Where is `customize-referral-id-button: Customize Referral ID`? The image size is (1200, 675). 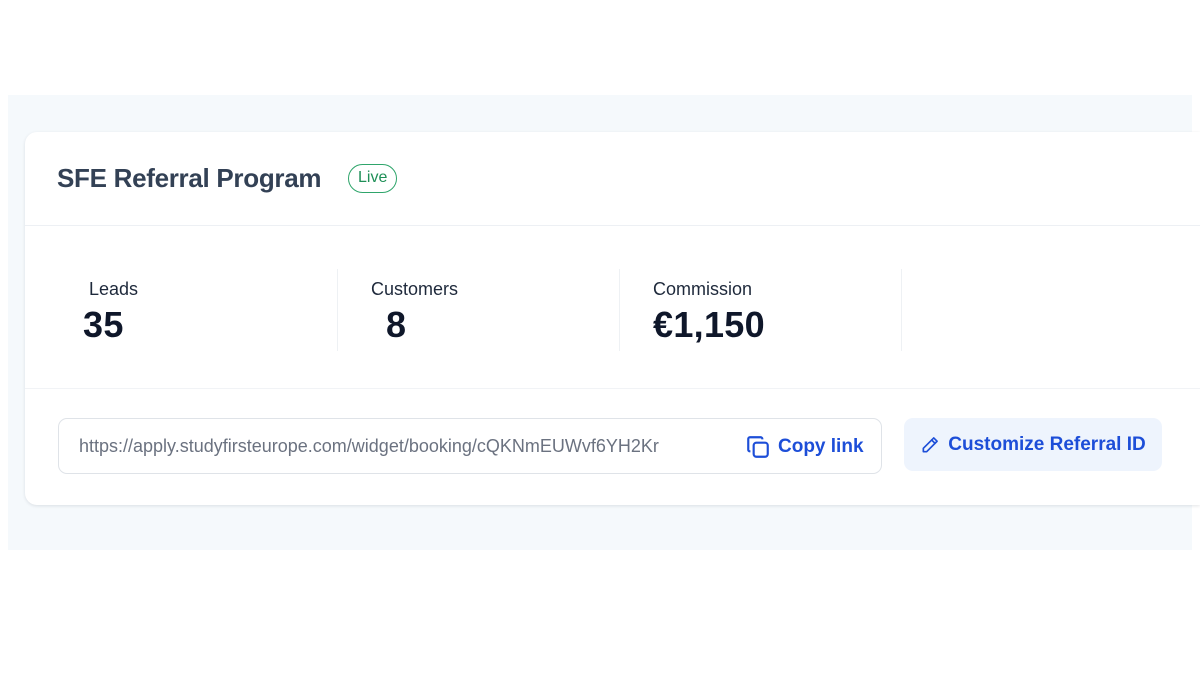 customize-referral-id-button: Customize Referral ID is located at coordinates (1033, 444).